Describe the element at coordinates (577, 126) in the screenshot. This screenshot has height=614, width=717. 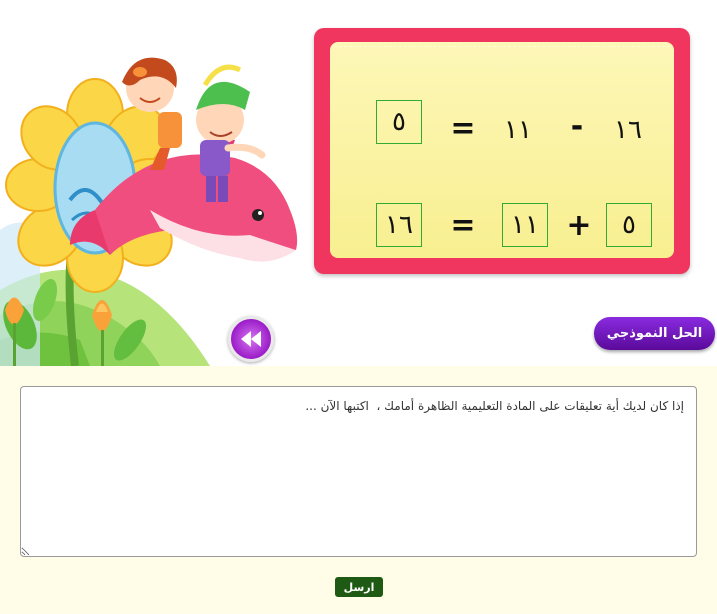
I see `equation1-minus-sign: -` at that location.